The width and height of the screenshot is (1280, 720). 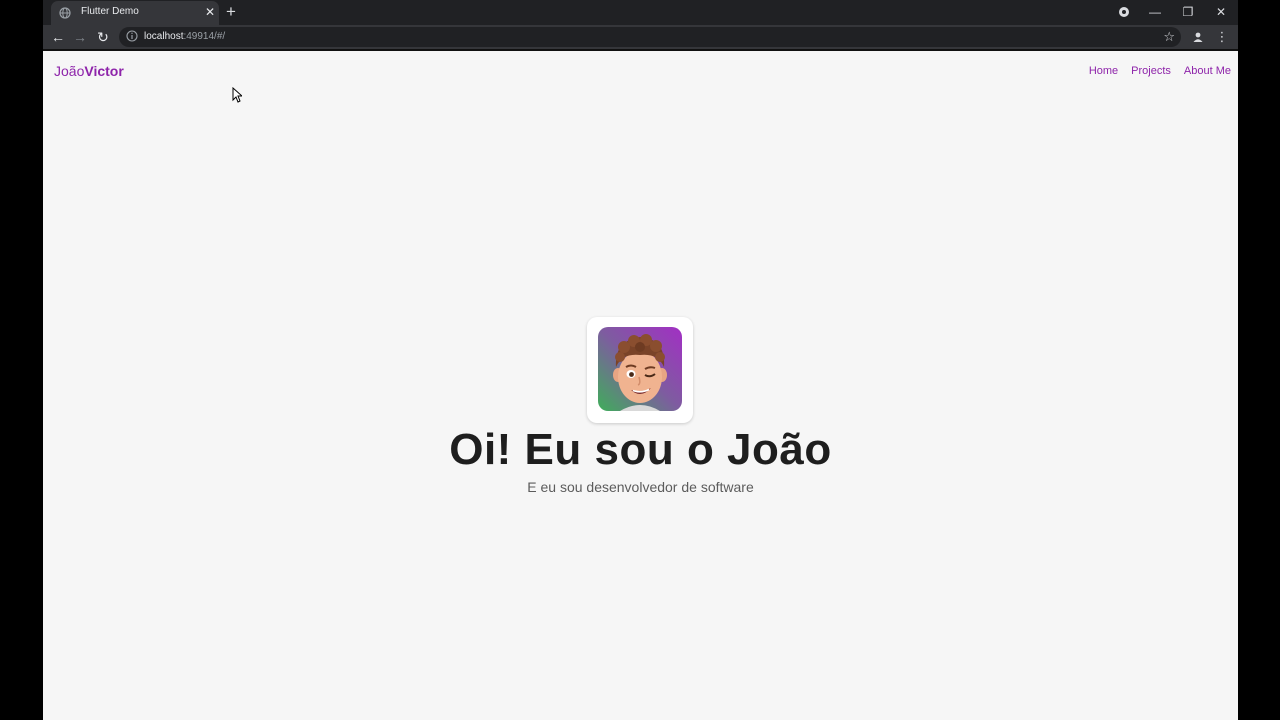 What do you see at coordinates (204, 36) in the screenshot?
I see `url-path: :49914/#/` at bounding box center [204, 36].